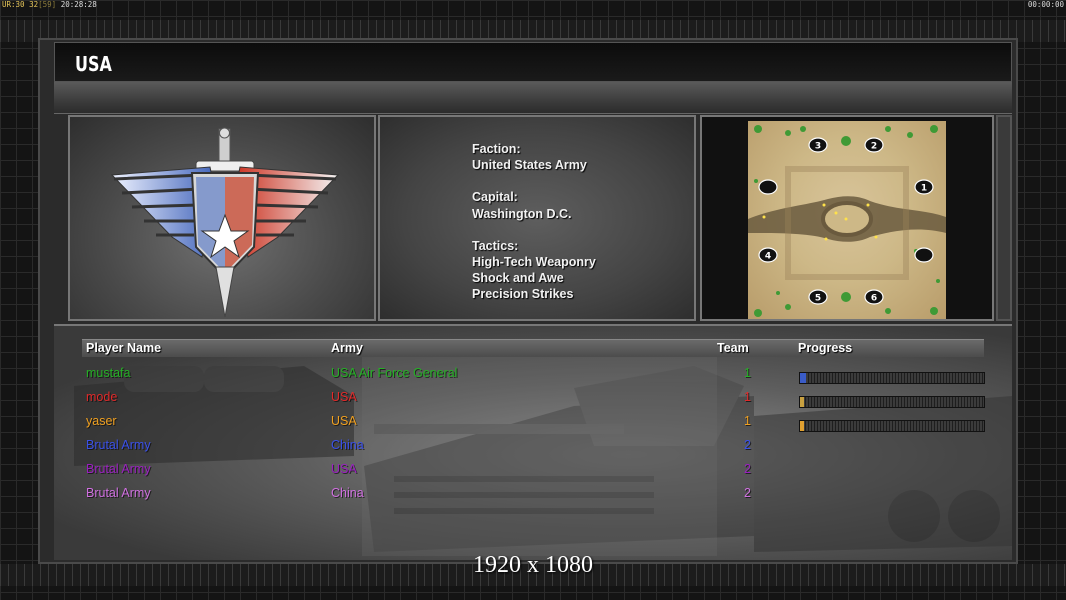 Image resolution: width=1066 pixels, height=600 pixels. What do you see at coordinates (534, 262) in the screenshot?
I see `tactic-item: High-Tech Weaponry` at bounding box center [534, 262].